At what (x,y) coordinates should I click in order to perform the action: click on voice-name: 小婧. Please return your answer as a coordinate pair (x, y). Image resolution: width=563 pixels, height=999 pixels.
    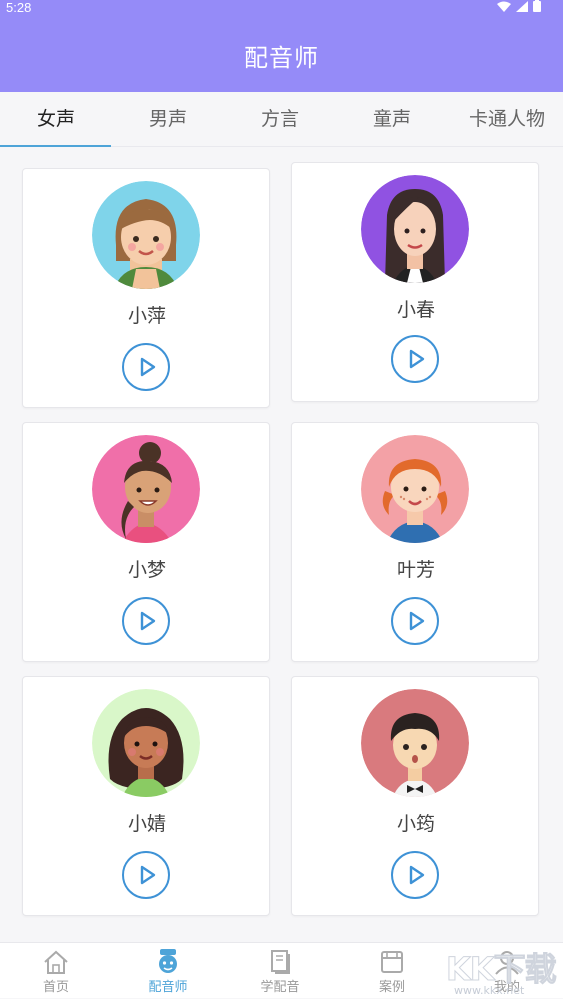
    Looking at the image, I should click on (146, 824).